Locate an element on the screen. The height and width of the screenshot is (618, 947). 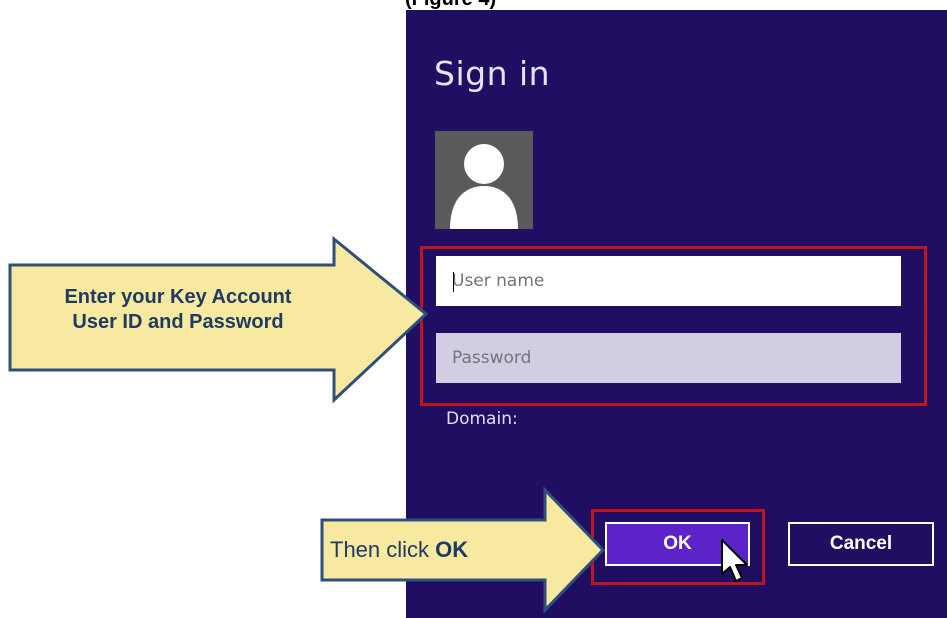
click-callout-prefix: Then click is located at coordinates (383, 549).